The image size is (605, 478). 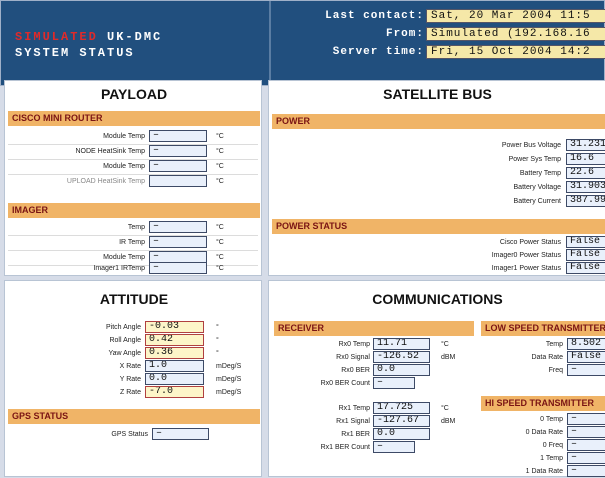 I want to click on field-label: UPLOAD HeatSink Temp, so click(x=105, y=181).